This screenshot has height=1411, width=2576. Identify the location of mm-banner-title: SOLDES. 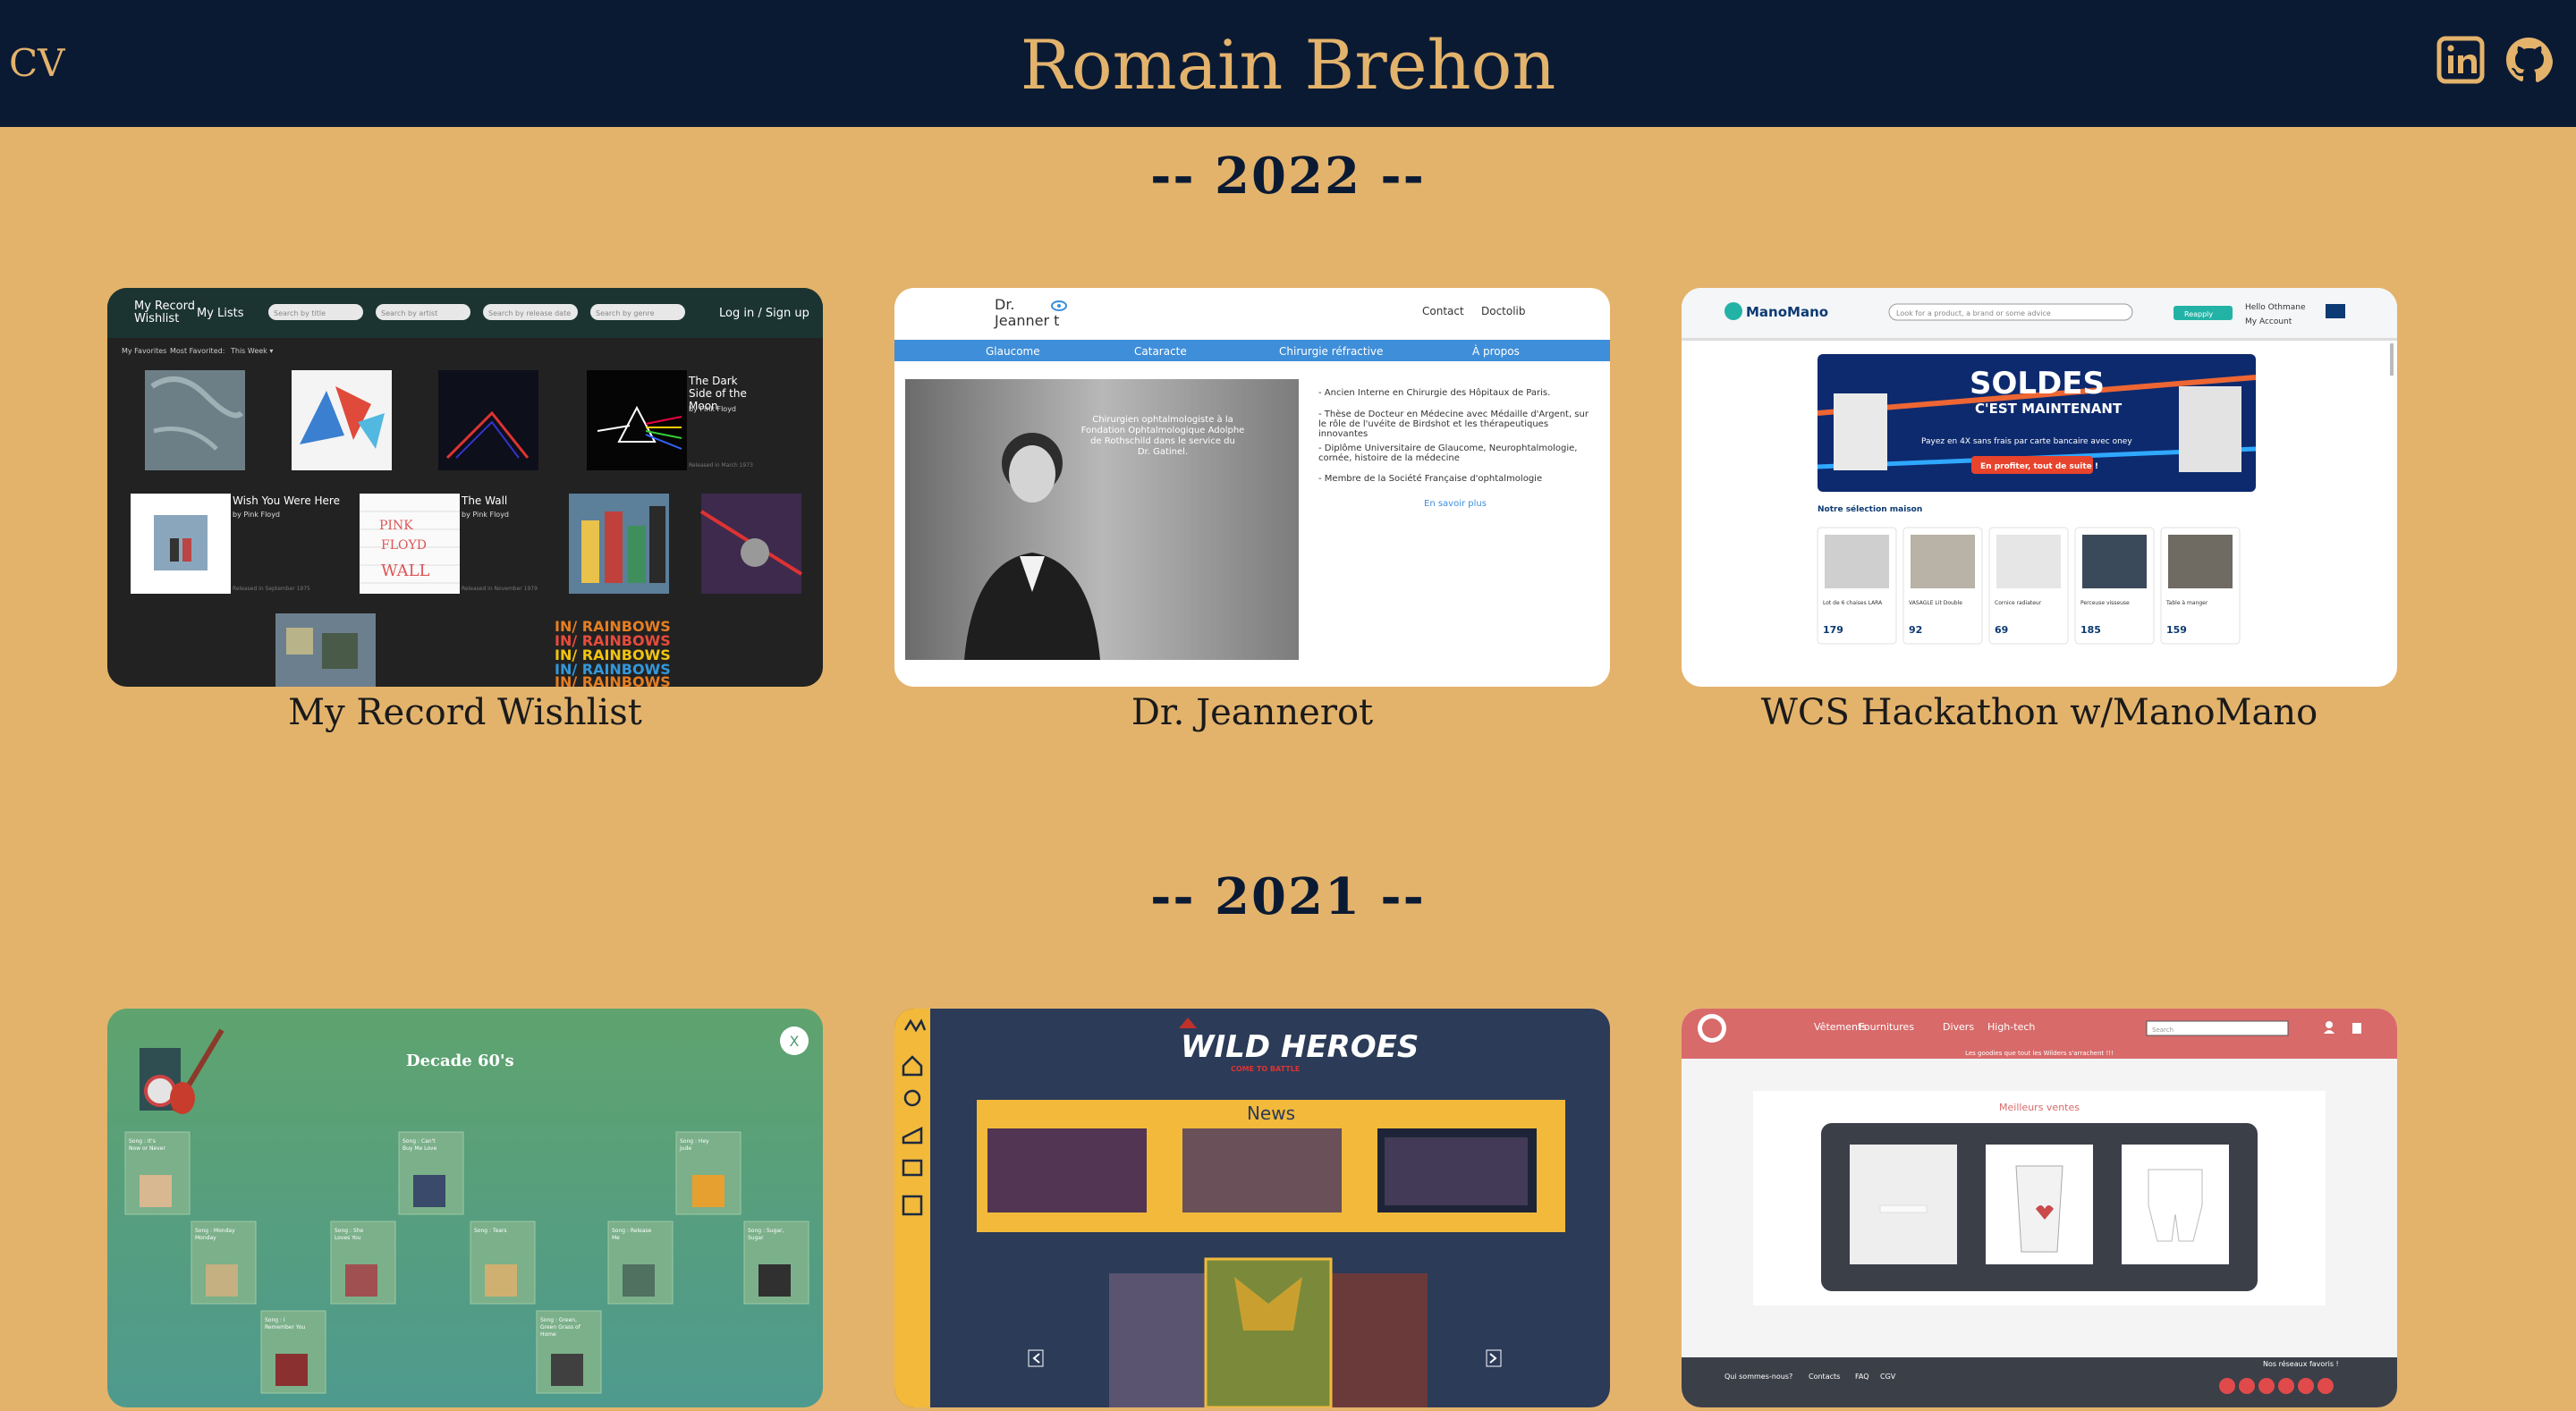
(2037, 383).